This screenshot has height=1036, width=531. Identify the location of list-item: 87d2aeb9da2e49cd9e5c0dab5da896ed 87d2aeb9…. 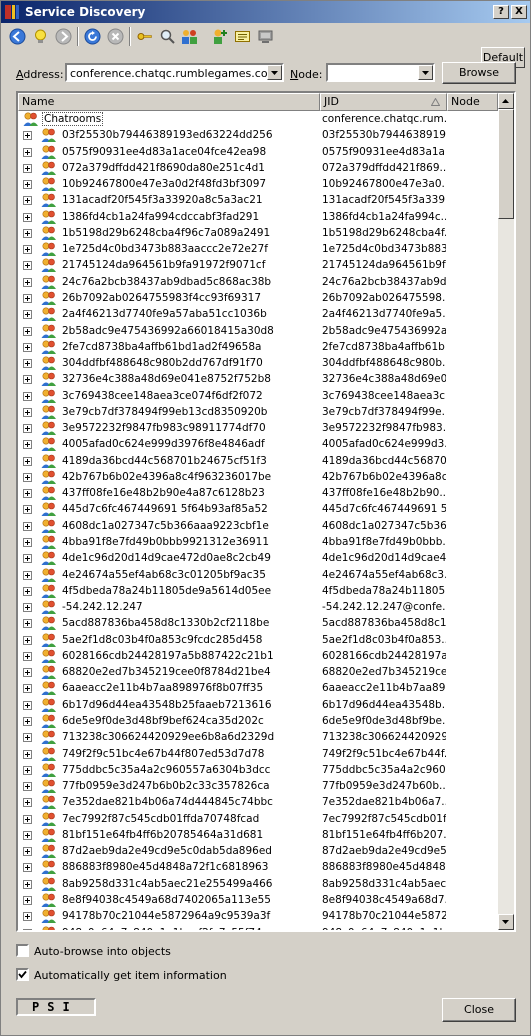
(258, 851).